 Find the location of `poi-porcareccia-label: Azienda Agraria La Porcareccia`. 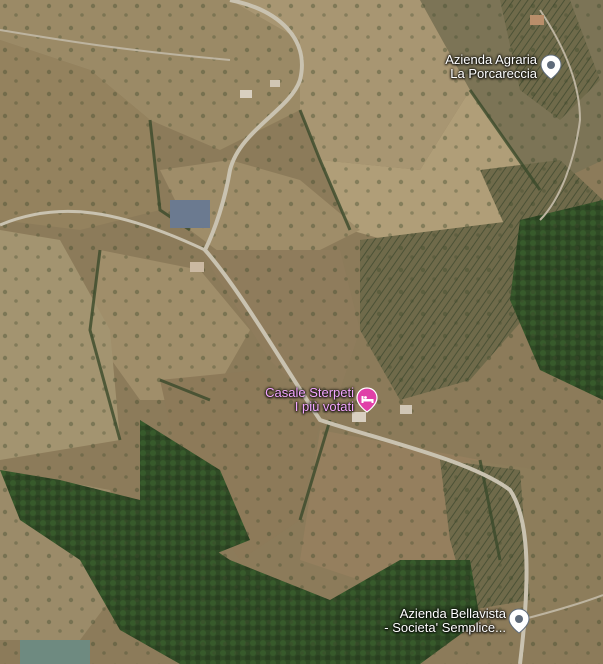

poi-porcareccia-label: Azienda Agraria La Porcareccia is located at coordinates (486, 67).